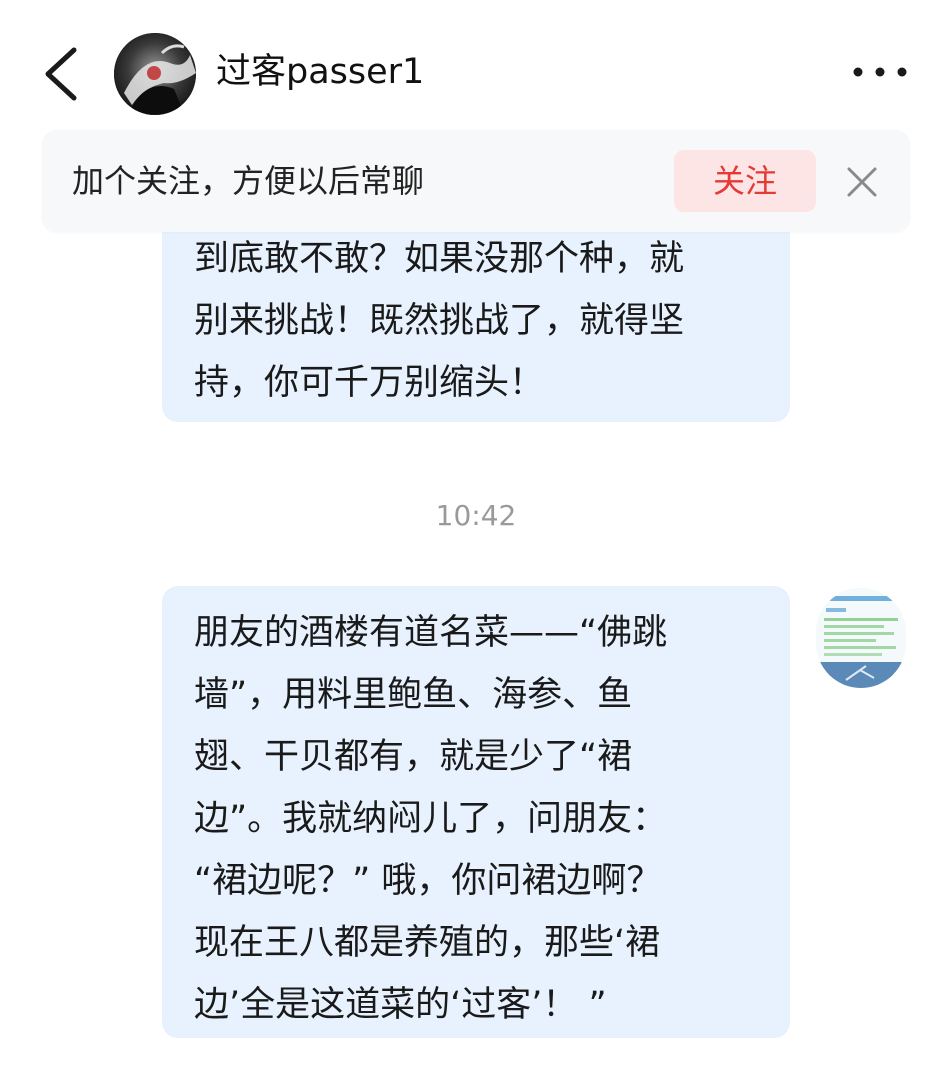 The image size is (952, 1070). I want to click on message-timestamp: 10:42, so click(476, 515).